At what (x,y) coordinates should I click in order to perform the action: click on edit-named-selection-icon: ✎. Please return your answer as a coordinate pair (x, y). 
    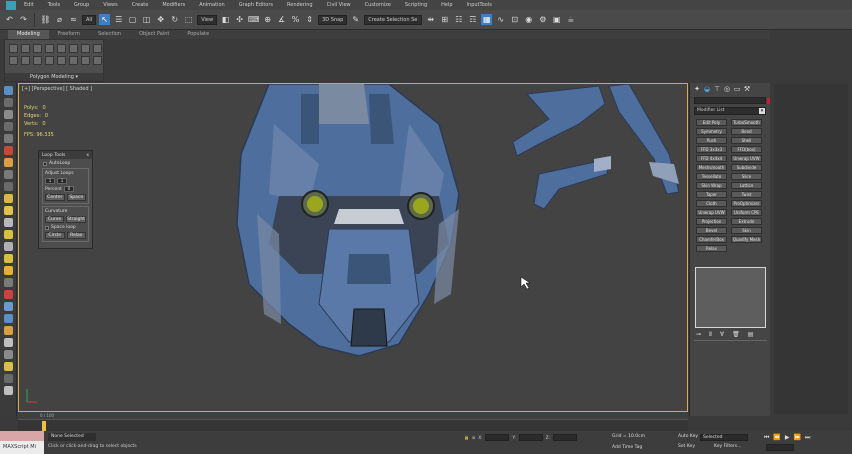
    Looking at the image, I should click on (355, 19).